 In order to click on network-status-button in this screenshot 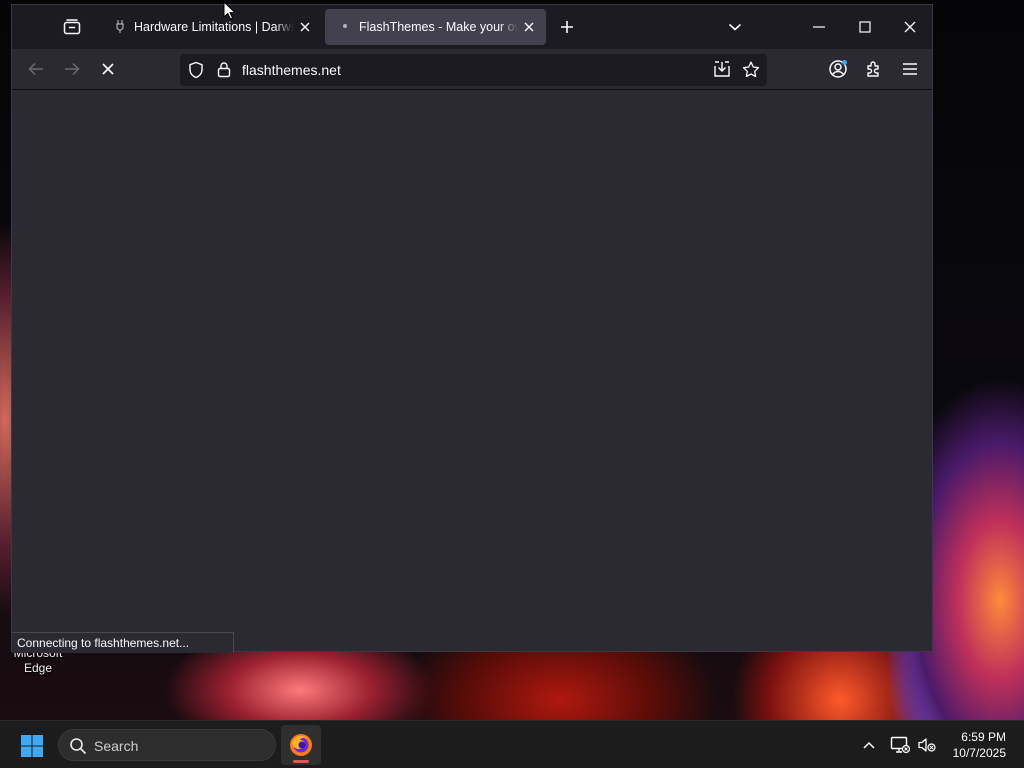, I will do `click(900, 745)`.